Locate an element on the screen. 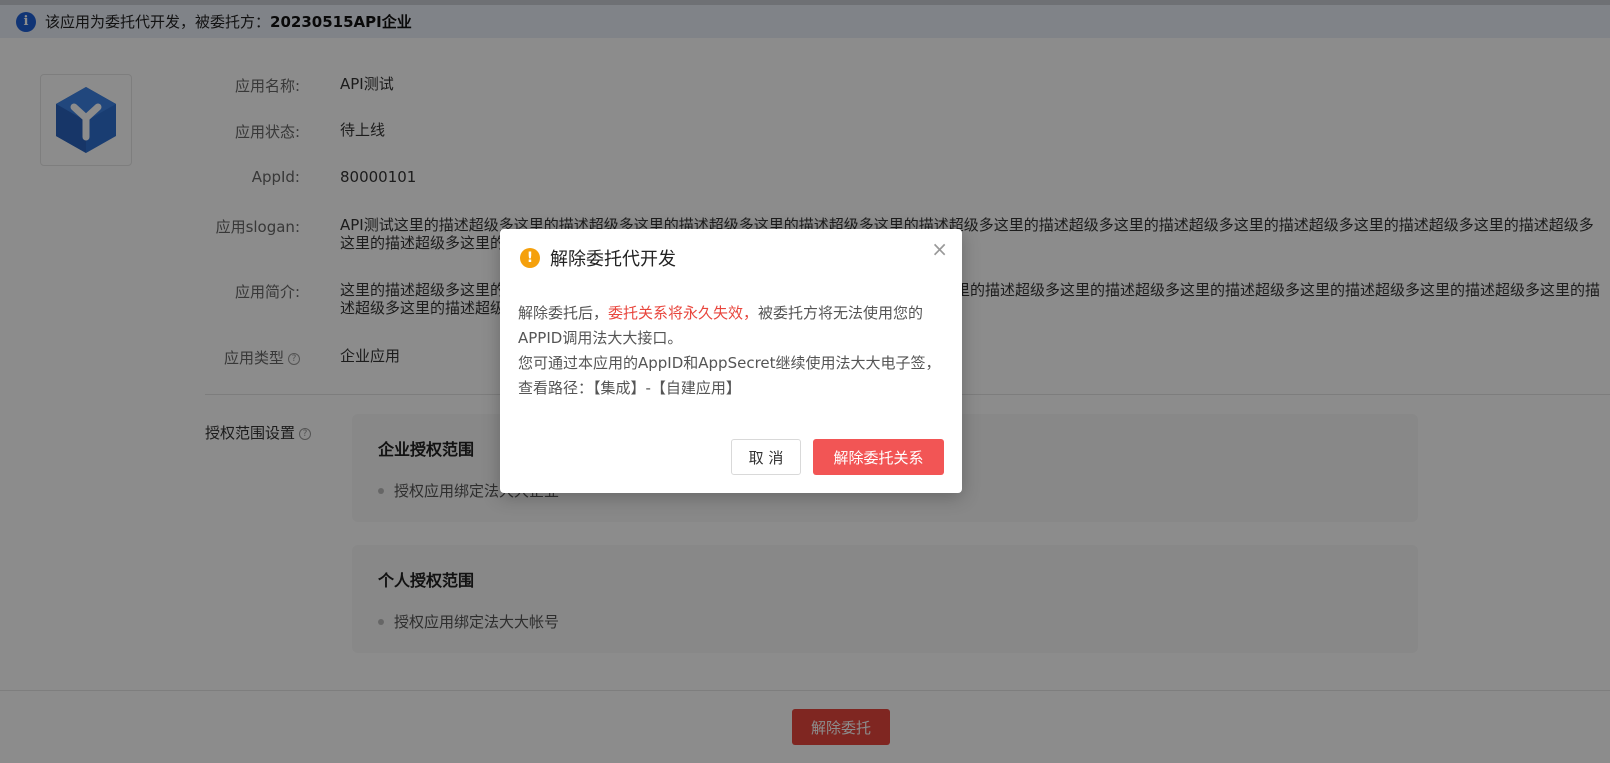 The height and width of the screenshot is (763, 1610). dialog-header: ! 解除委托代开发 is located at coordinates (598, 258).